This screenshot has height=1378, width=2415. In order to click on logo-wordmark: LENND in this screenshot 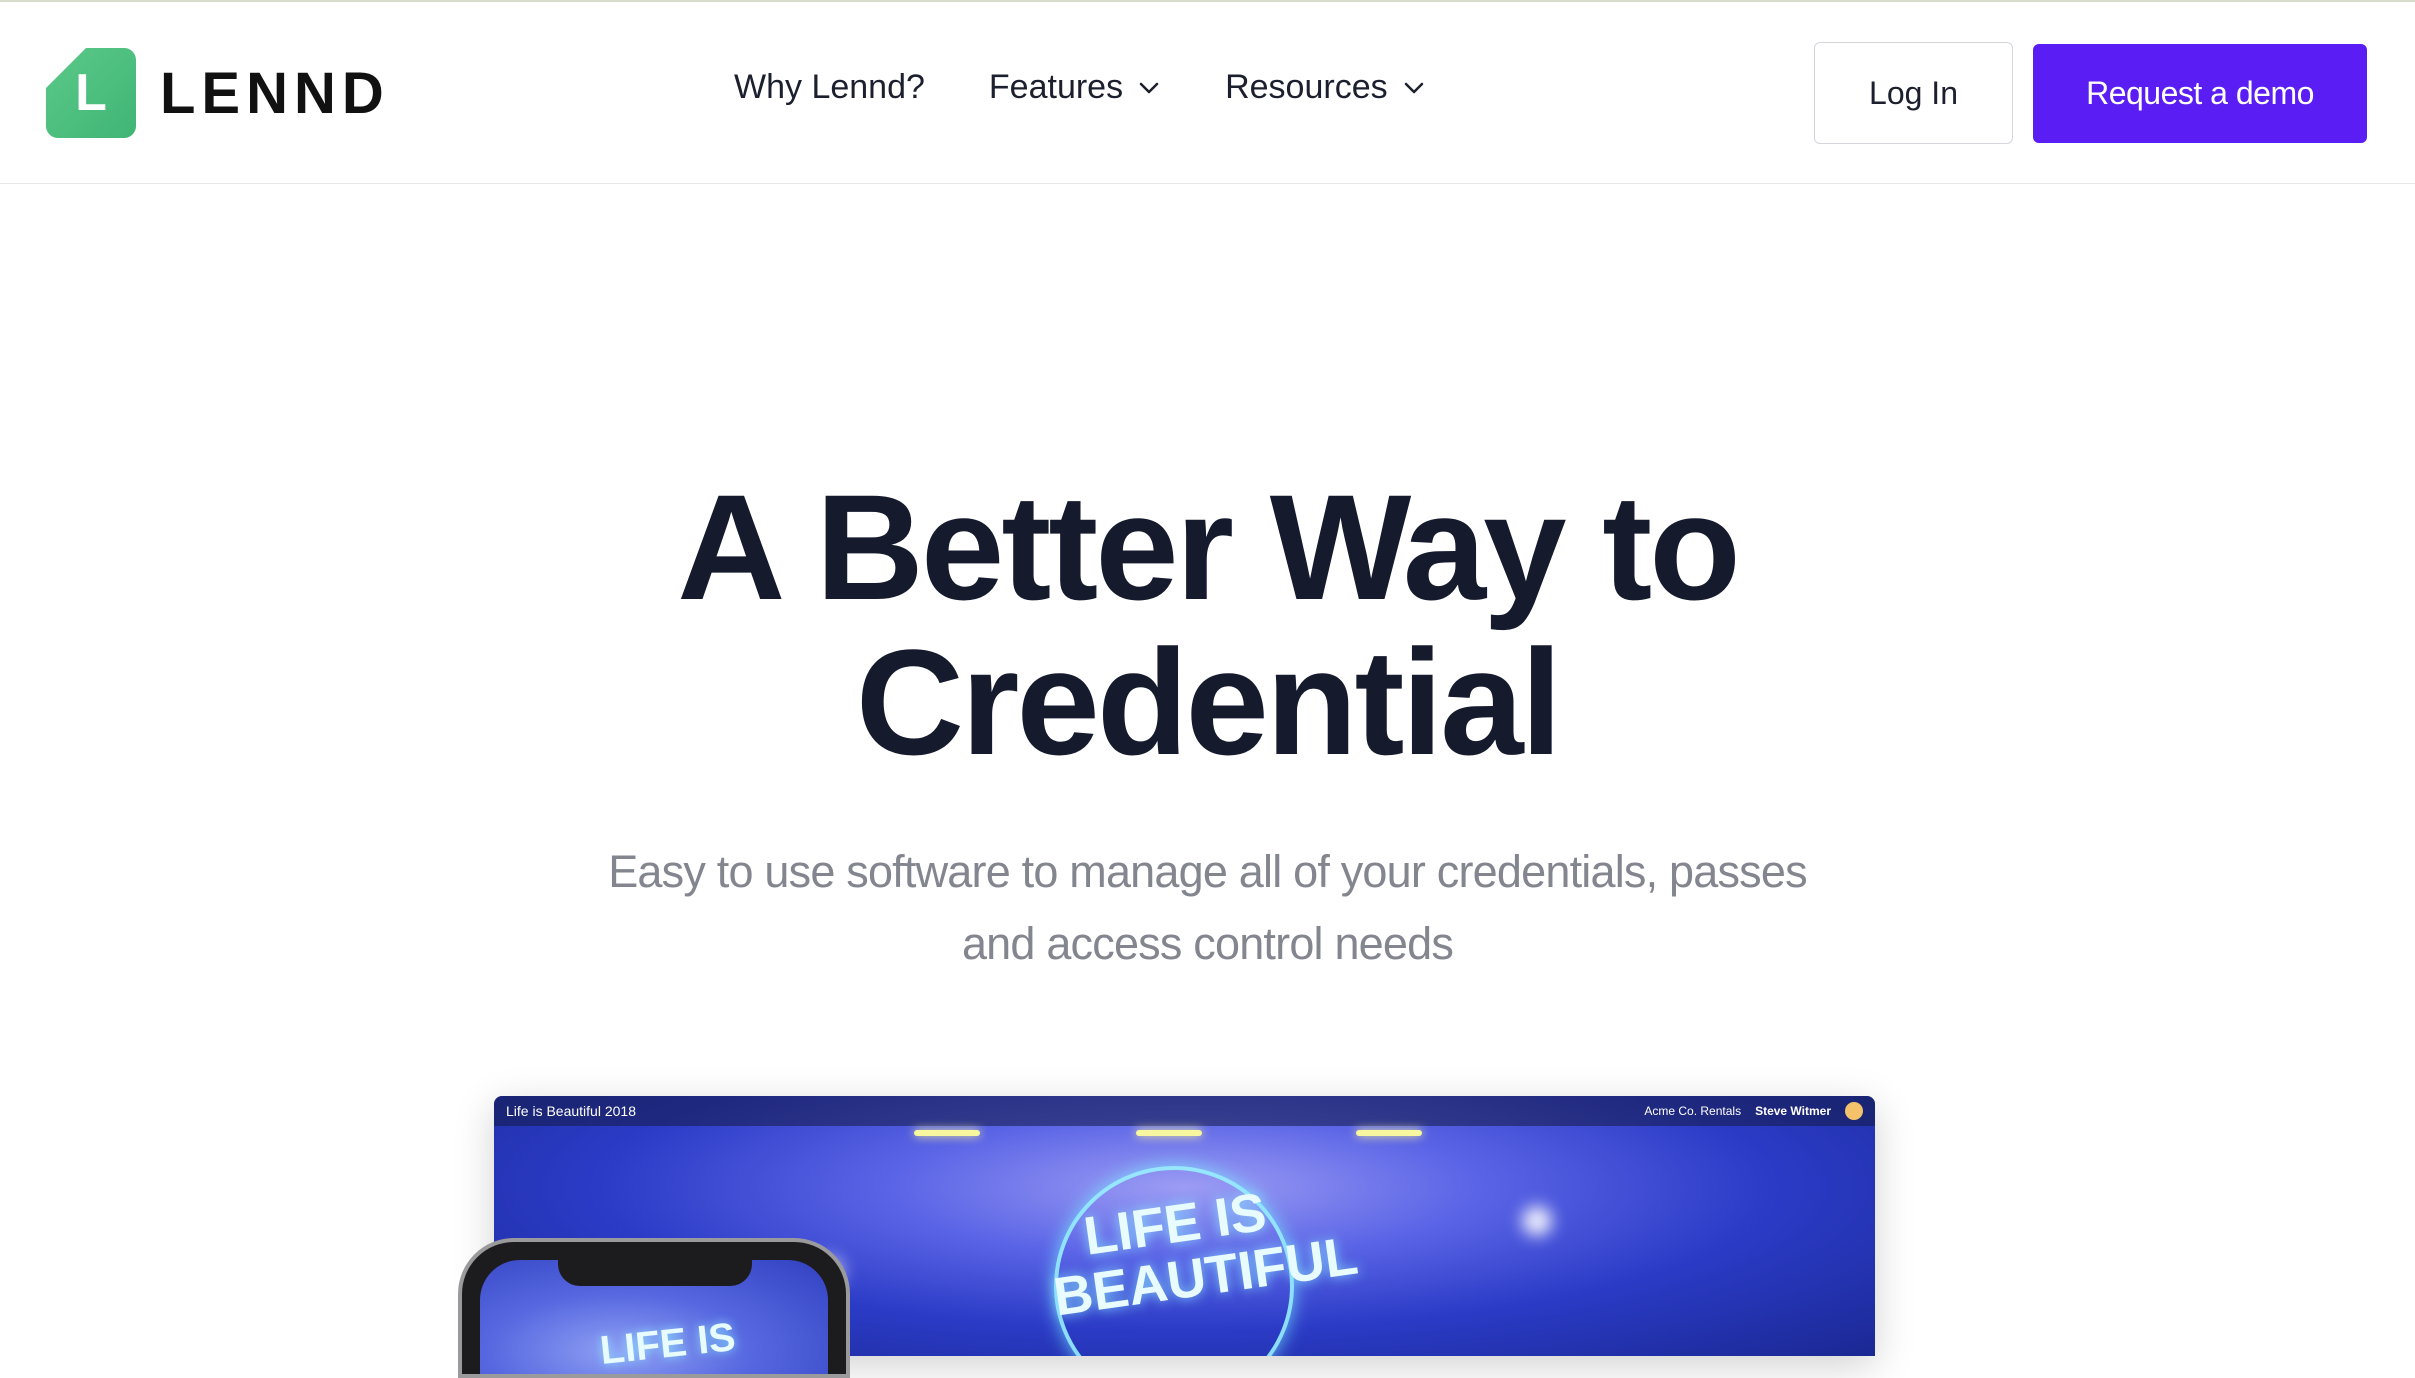, I will do `click(275, 93)`.